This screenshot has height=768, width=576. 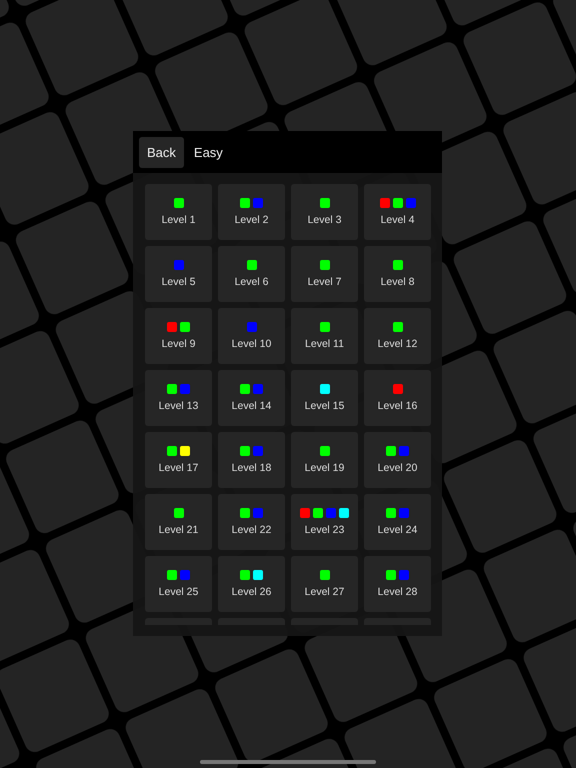 I want to click on level-tile: Level 7, so click(x=324, y=274).